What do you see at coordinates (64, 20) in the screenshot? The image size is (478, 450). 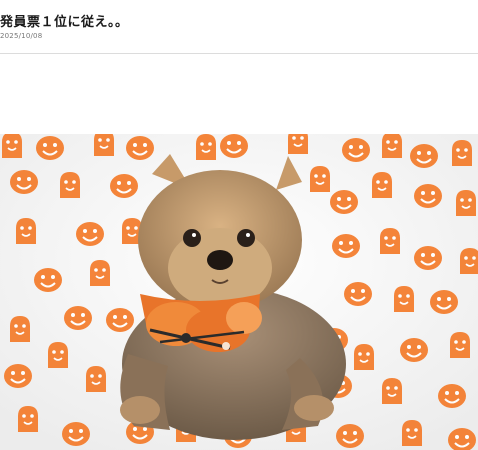 I see `post-title: 発員票１位に従え。。` at bounding box center [64, 20].